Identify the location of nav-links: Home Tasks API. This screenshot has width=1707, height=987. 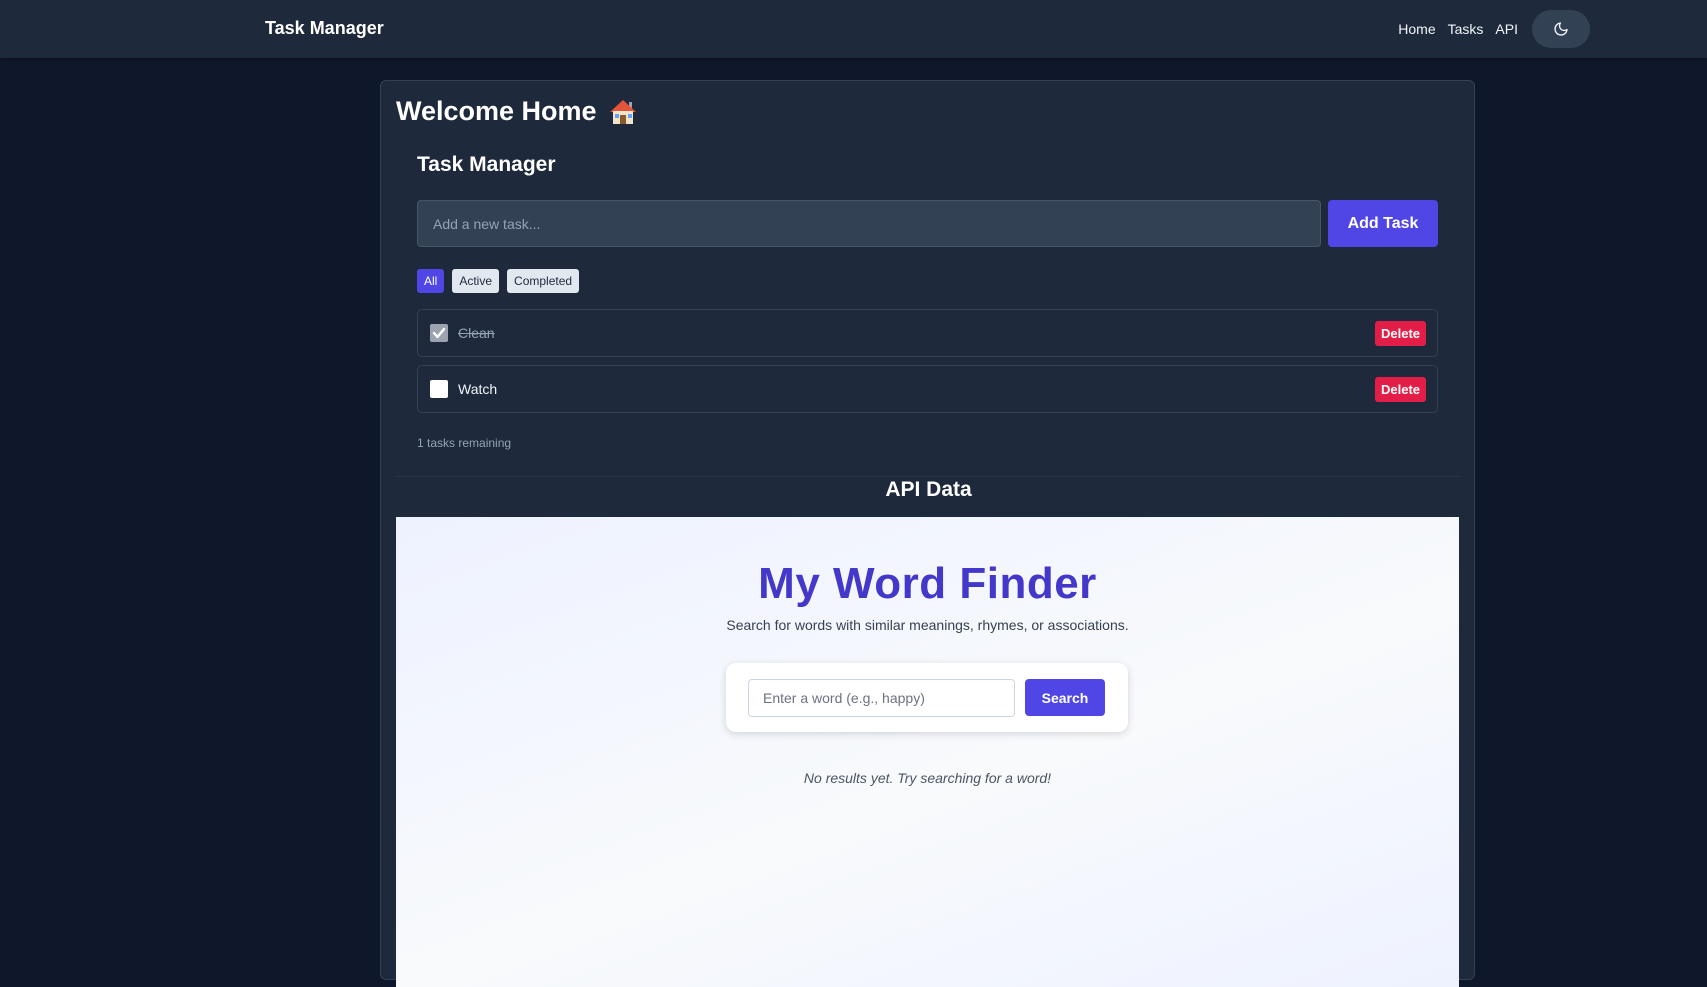
(1494, 29).